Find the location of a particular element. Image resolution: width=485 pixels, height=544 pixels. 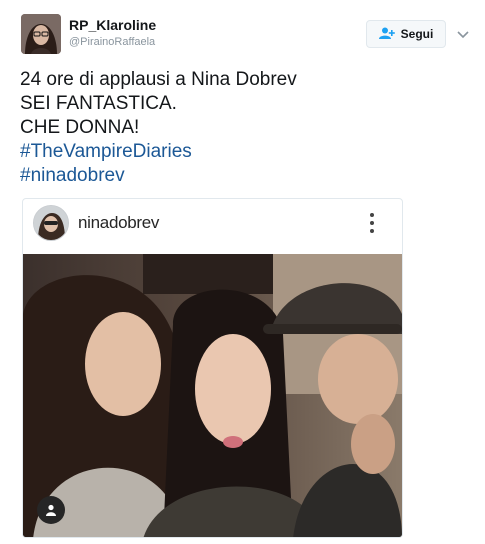

add-user-icon is located at coordinates (386, 34).